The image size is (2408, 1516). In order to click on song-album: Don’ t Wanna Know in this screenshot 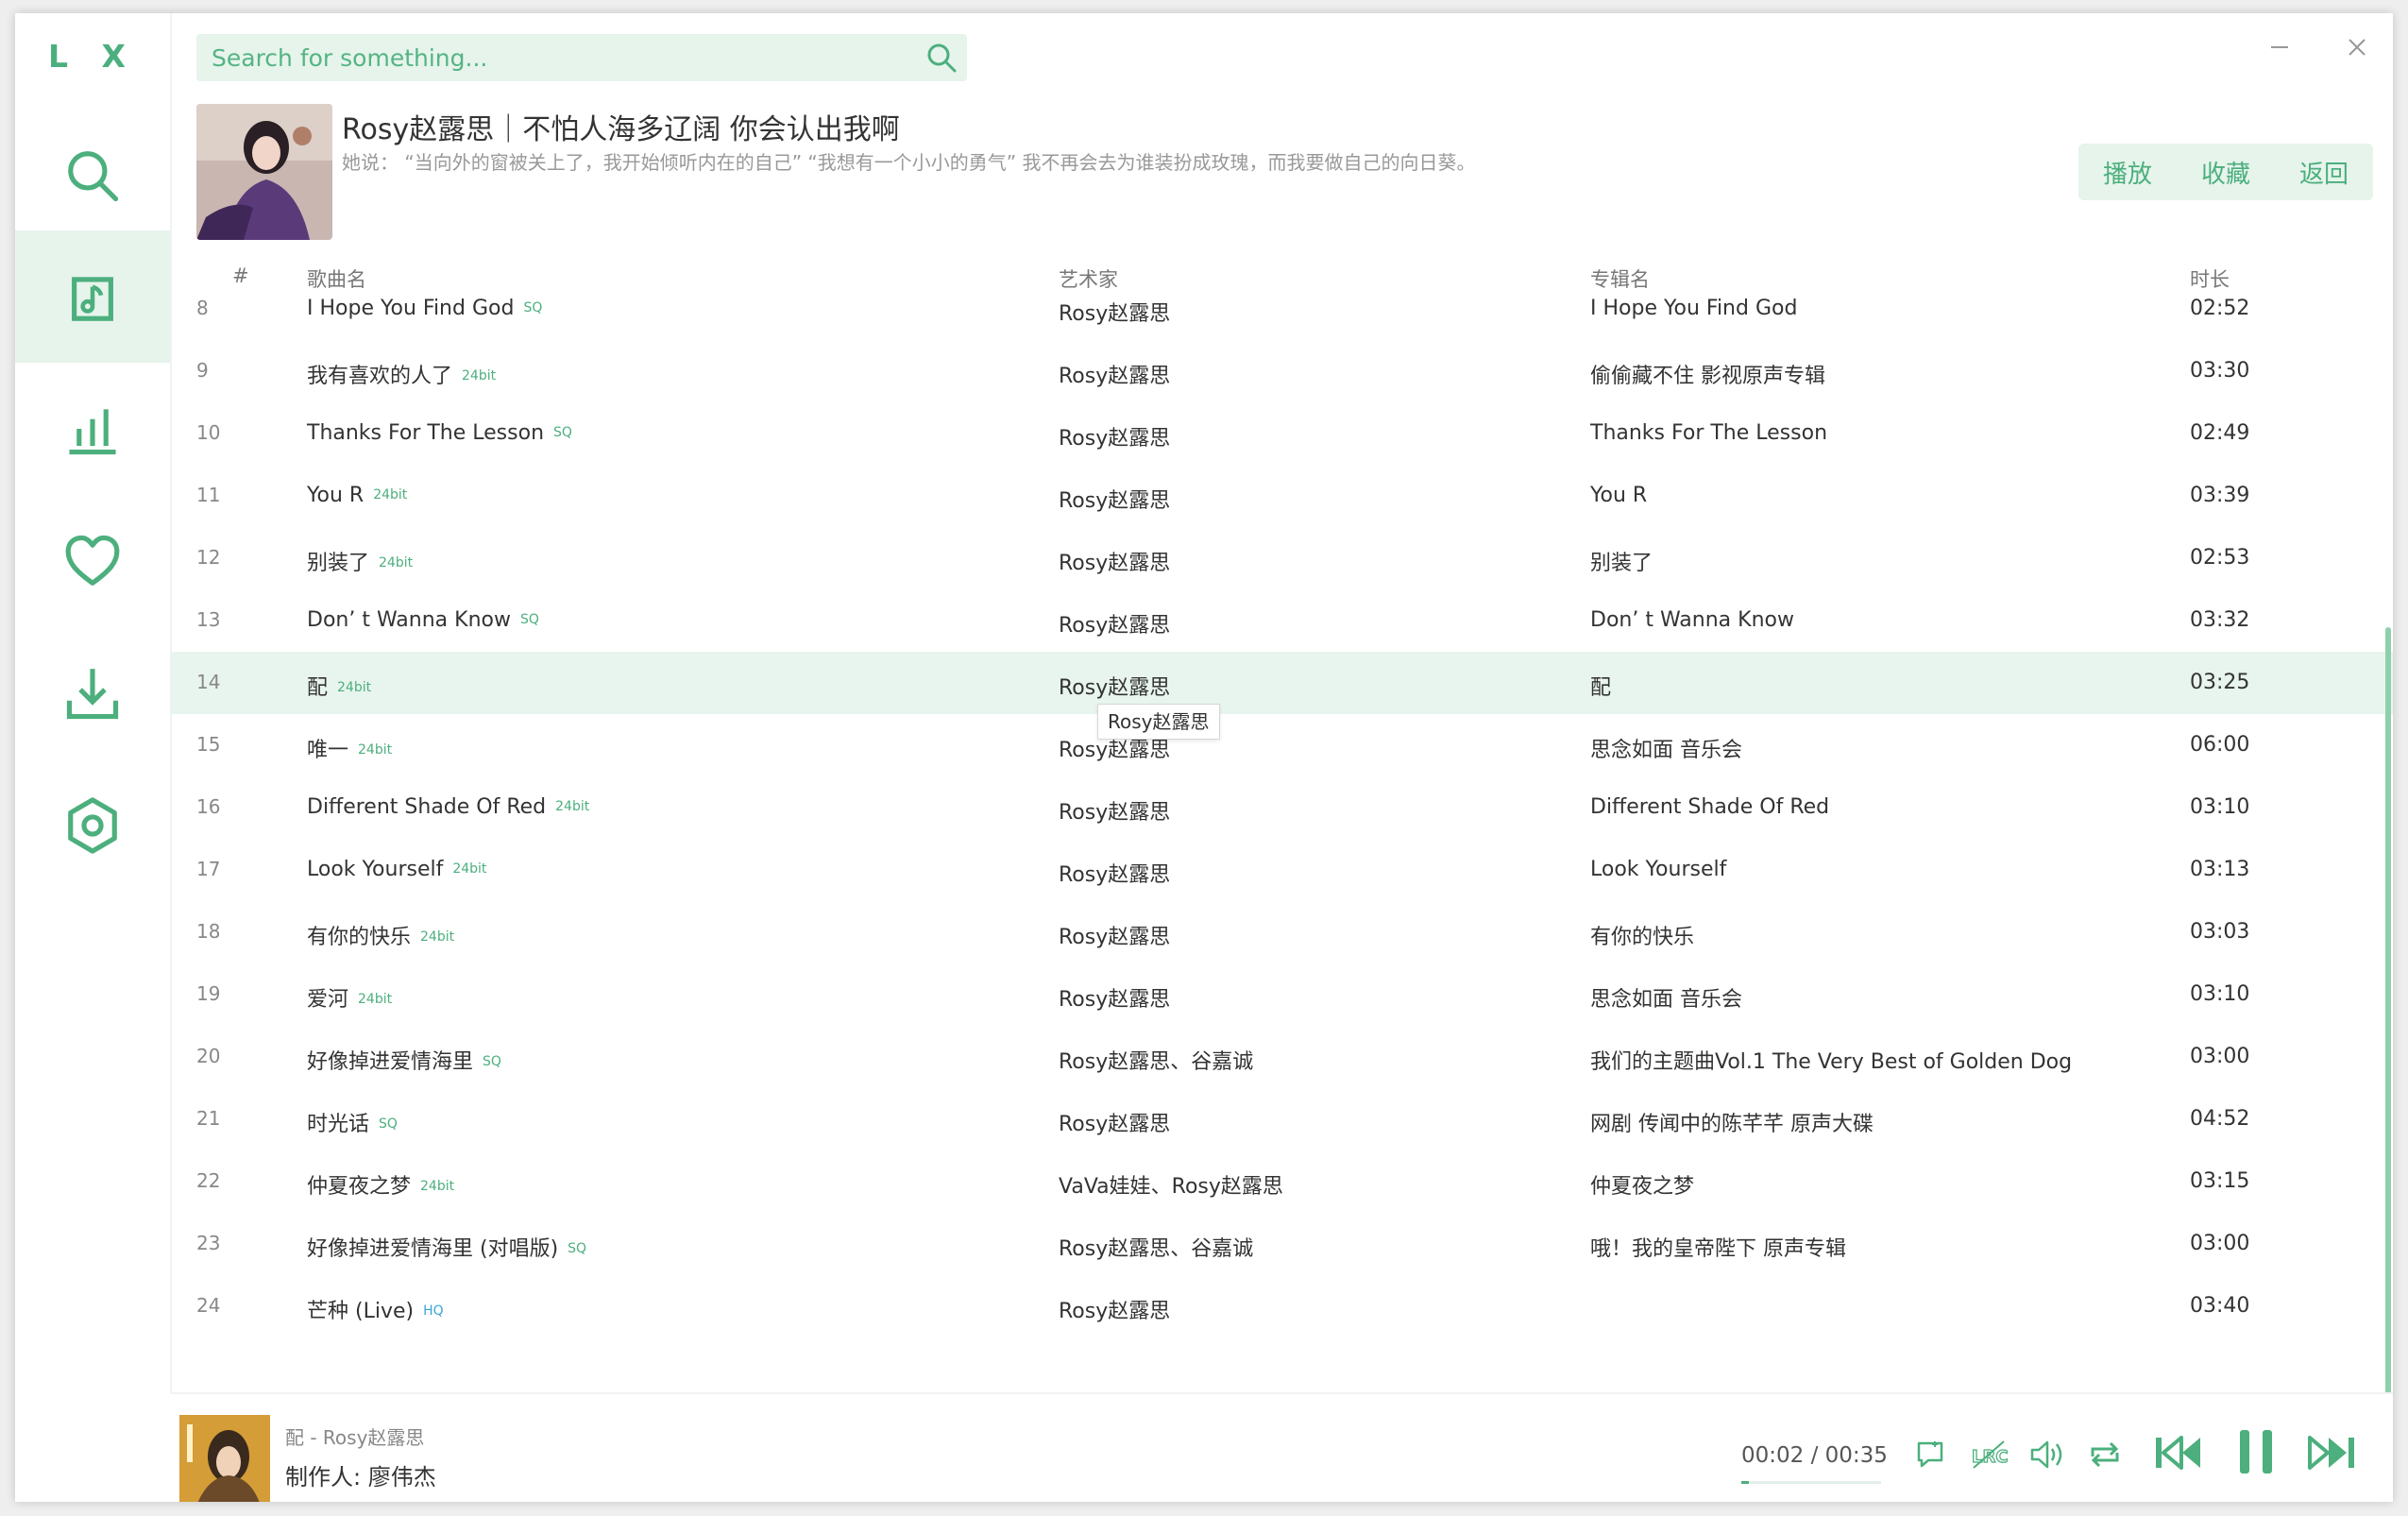, I will do `click(1692, 620)`.